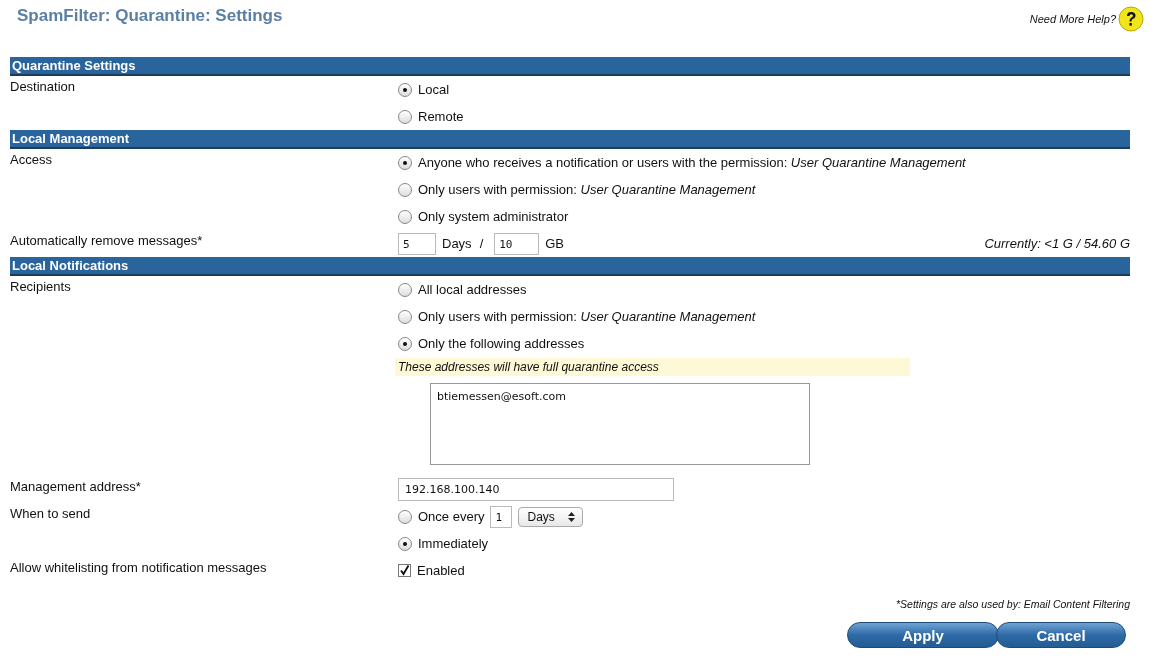 This screenshot has height=671, width=1159. Describe the element at coordinates (571, 516) in the screenshot. I see `updown-arrows-icon` at that location.